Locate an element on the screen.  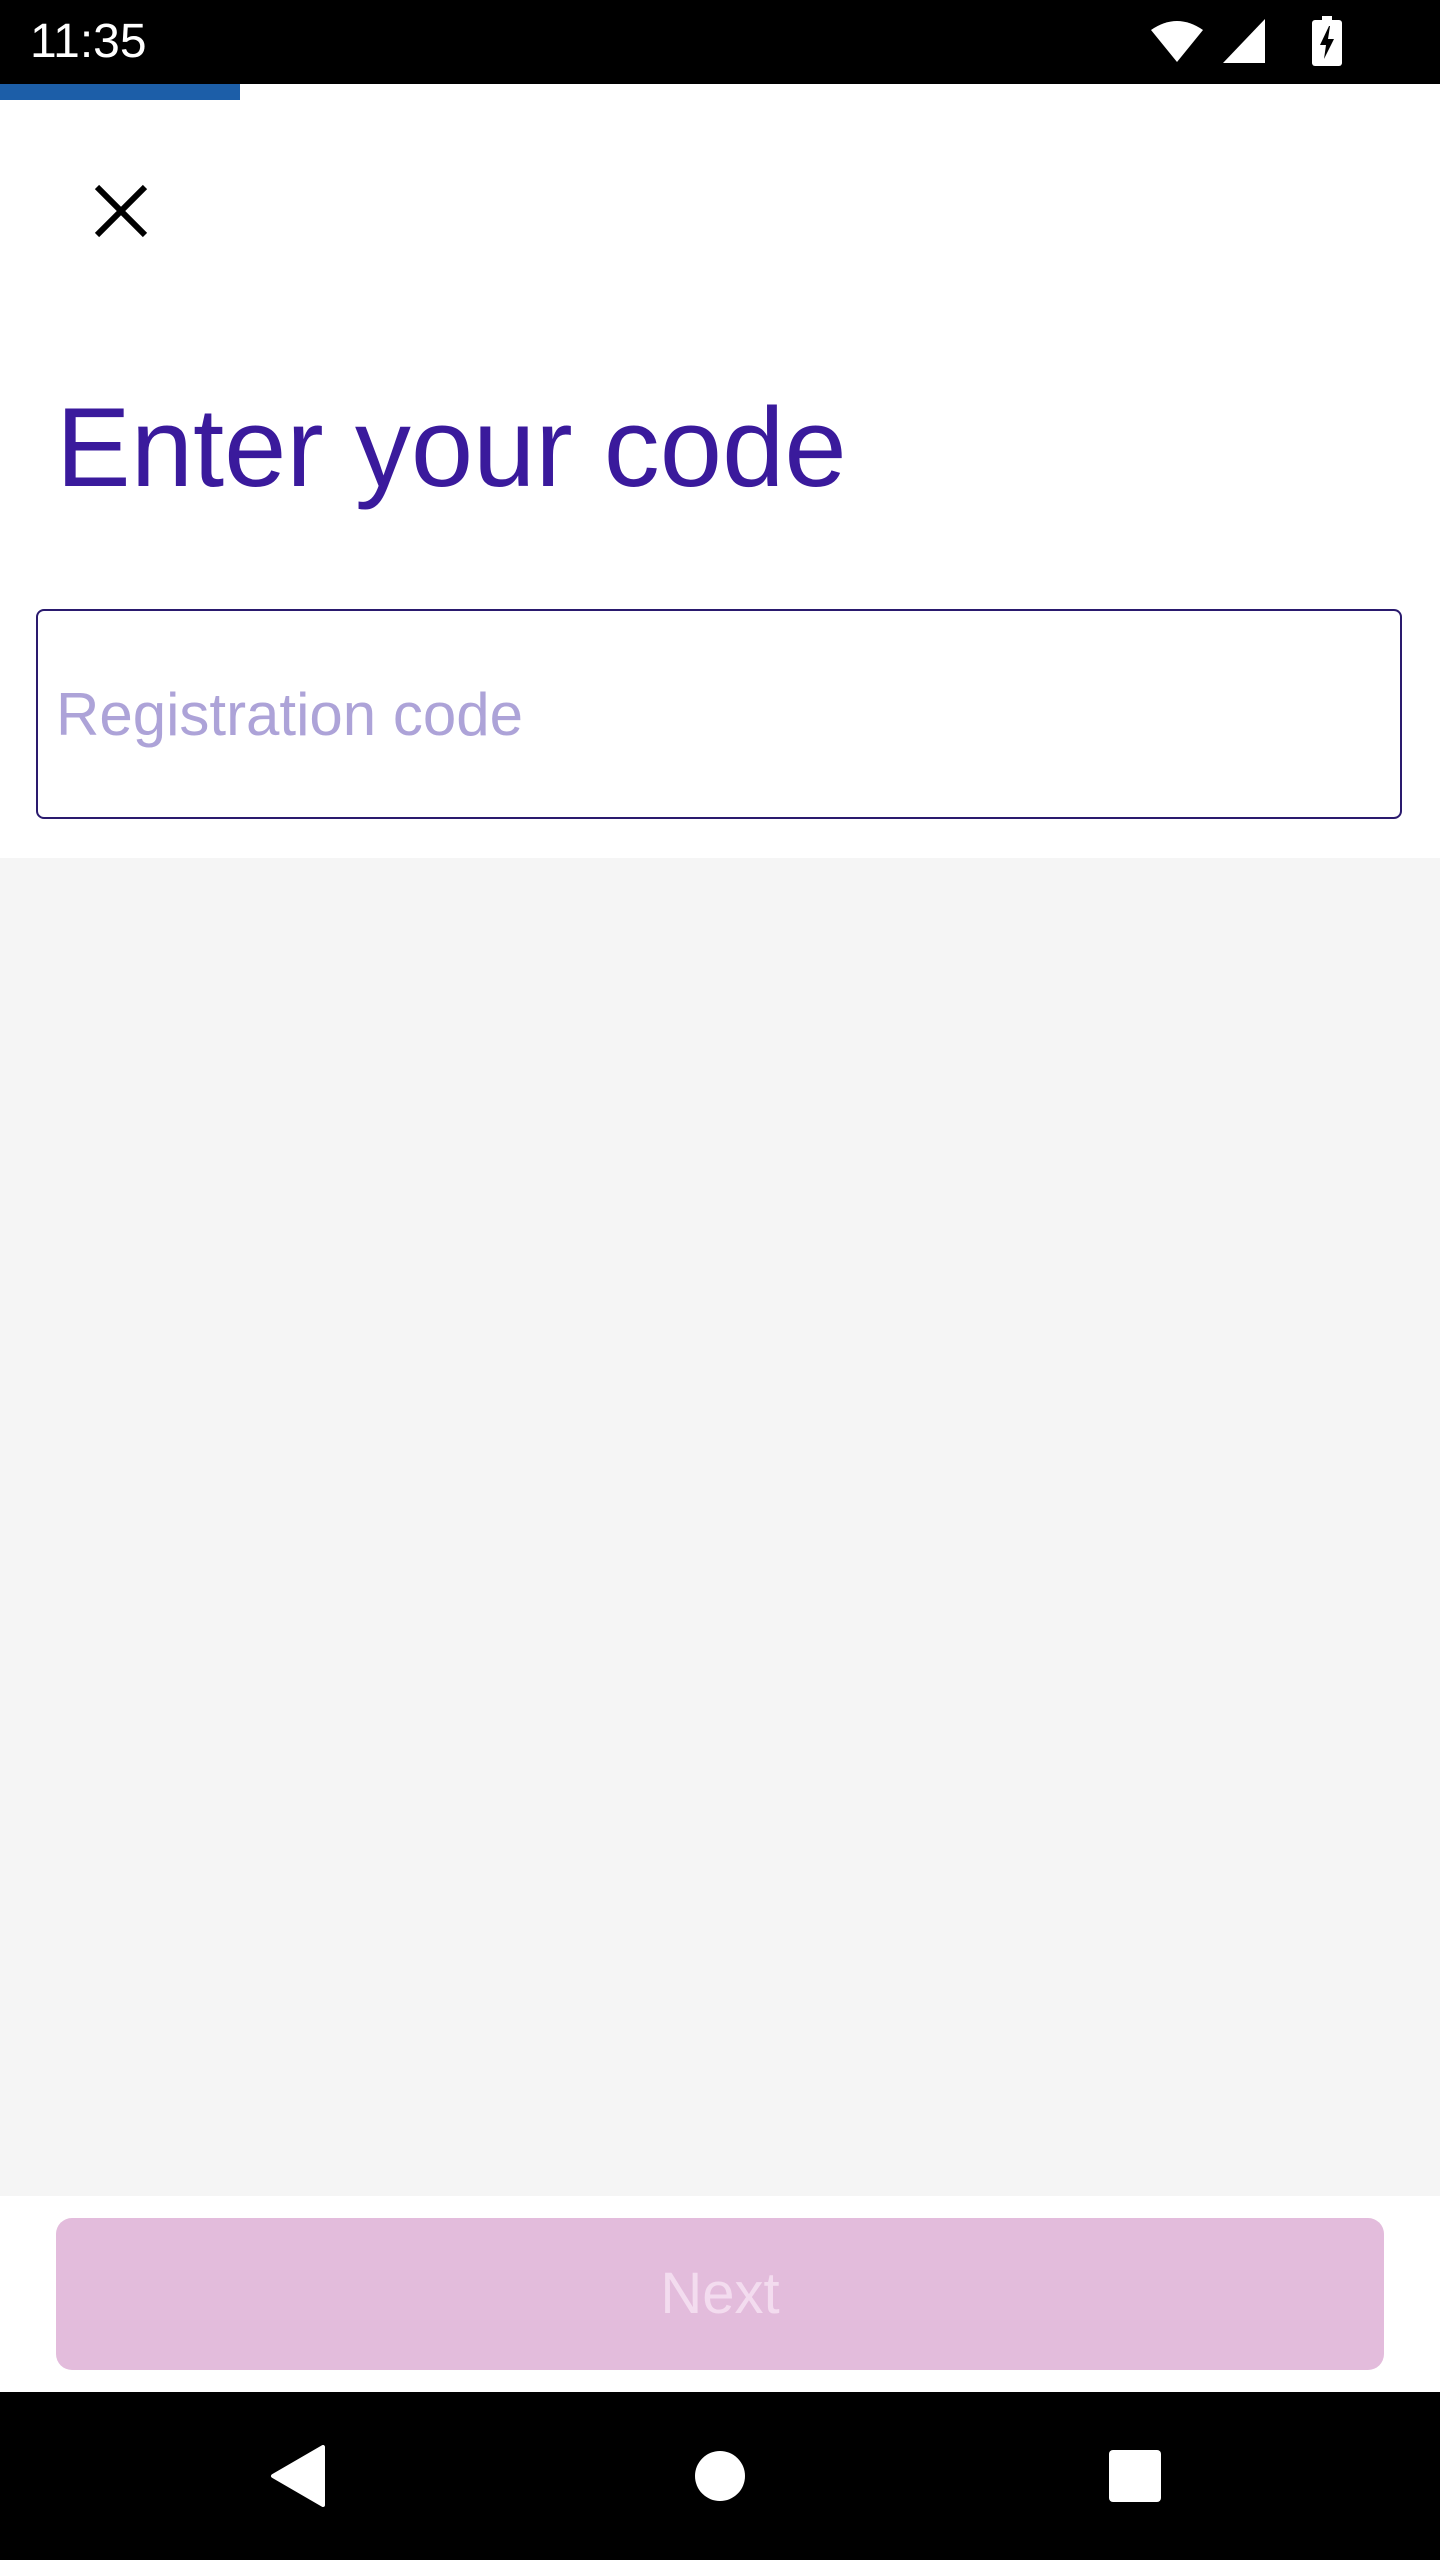
registration-code-input is located at coordinates (716, 714).